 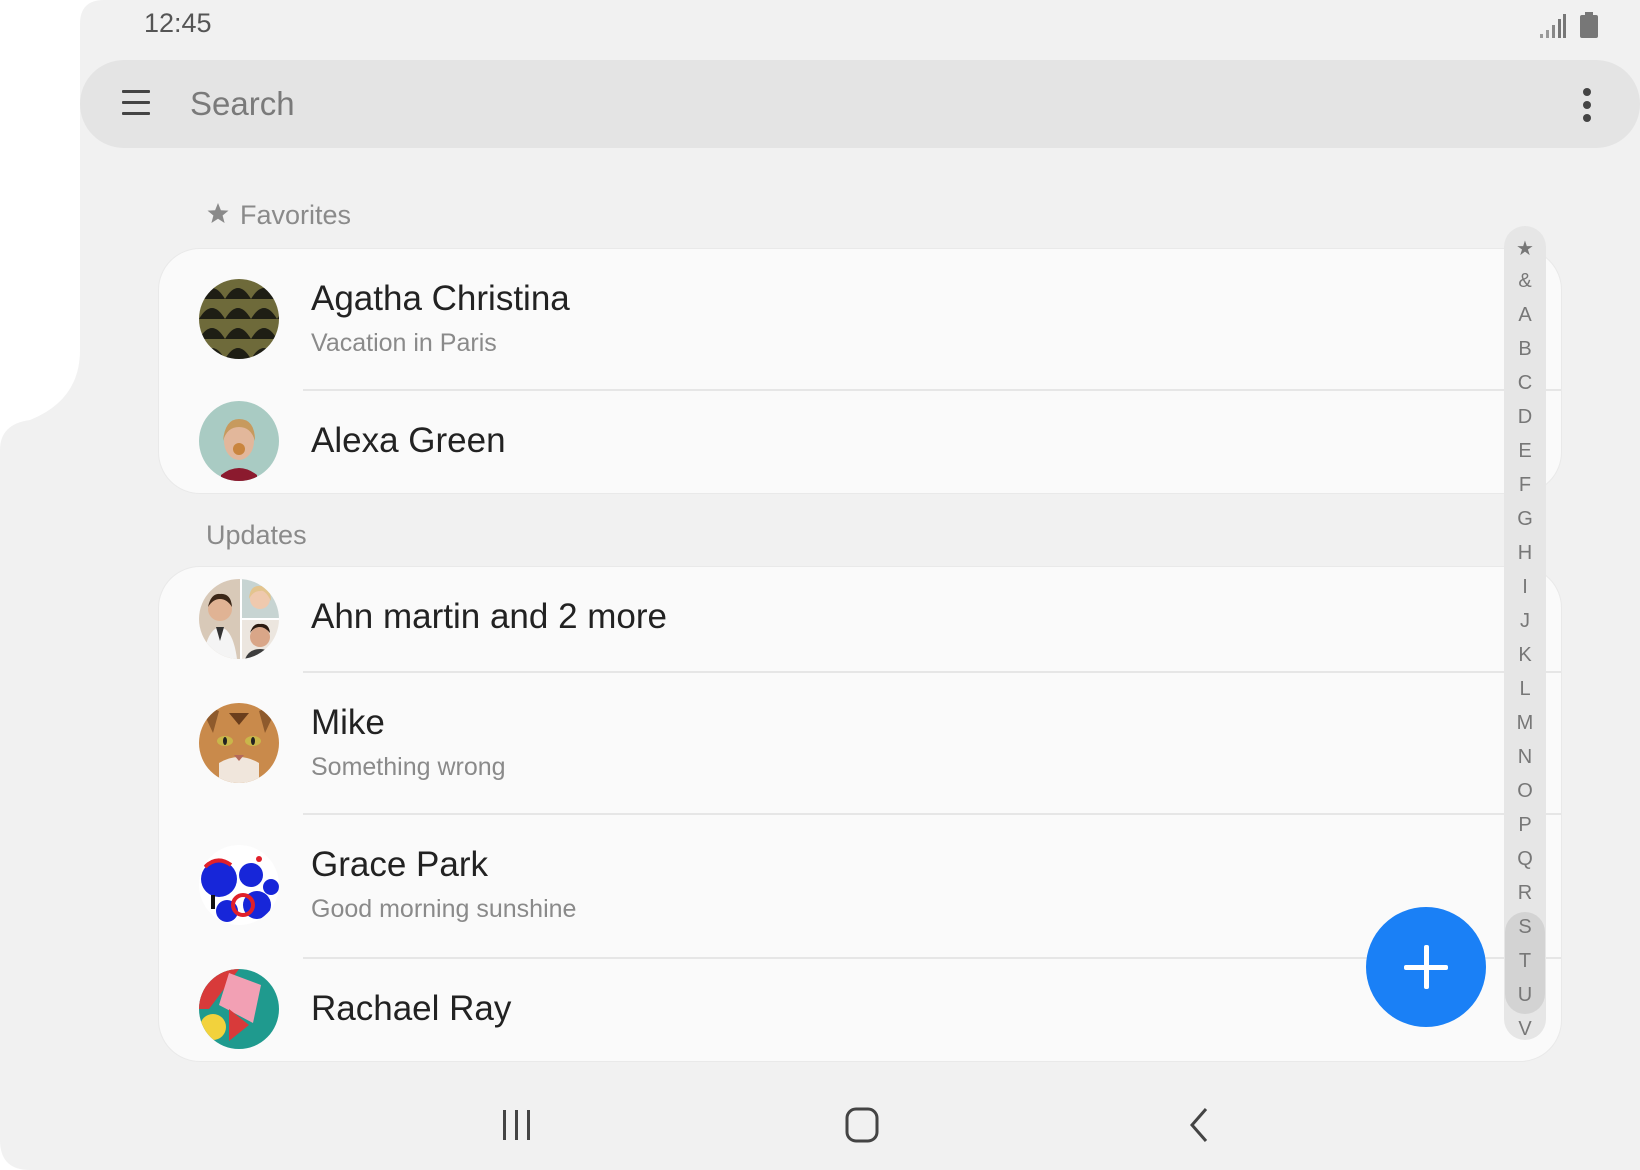 What do you see at coordinates (820, 1116) in the screenshot?
I see `navigation-bar` at bounding box center [820, 1116].